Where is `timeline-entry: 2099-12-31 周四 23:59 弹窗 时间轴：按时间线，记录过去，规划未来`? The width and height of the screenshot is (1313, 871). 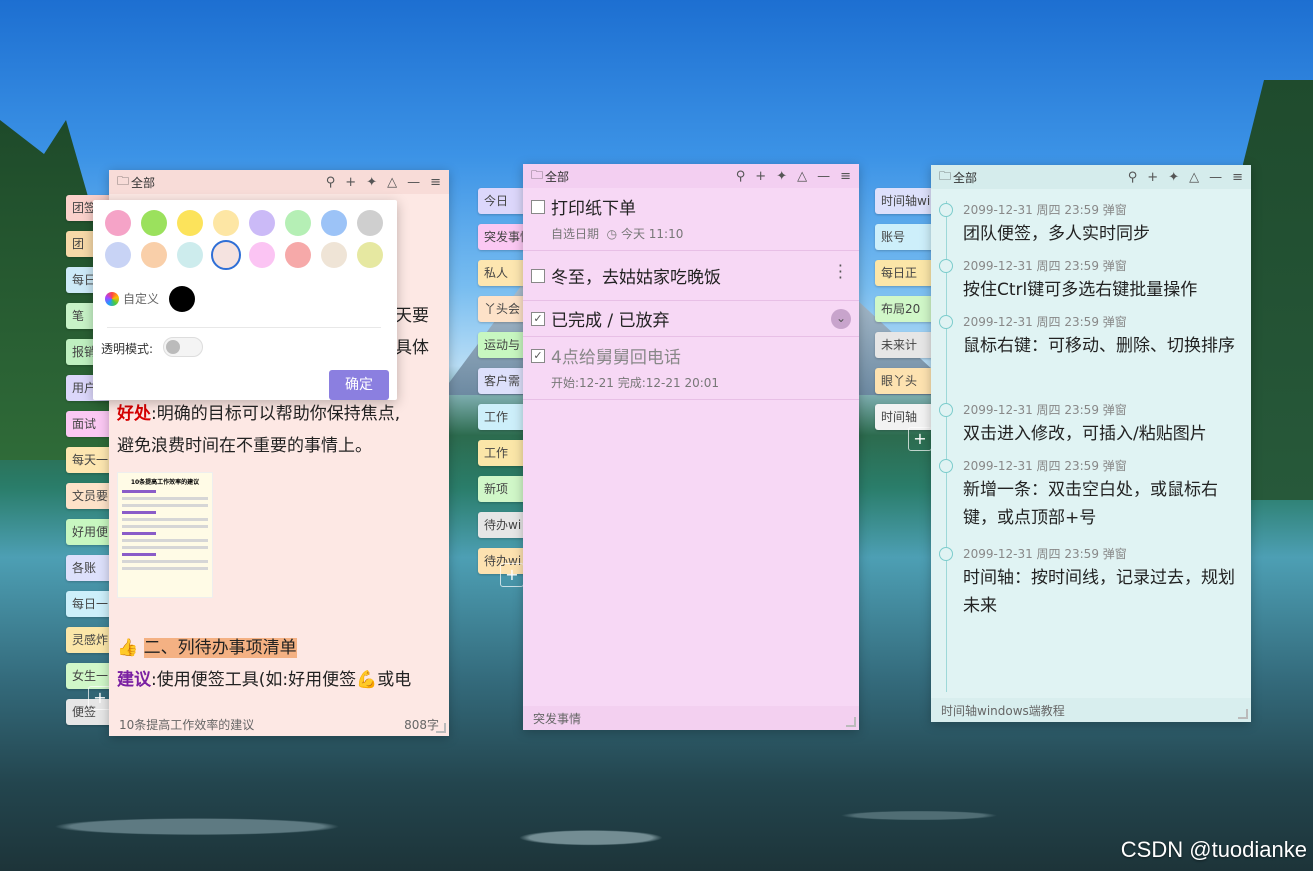
timeline-entry: 2099-12-31 周四 23:59 弹窗 时间轴：按时间线，记录过去，规划未来 is located at coordinates (1089, 582).